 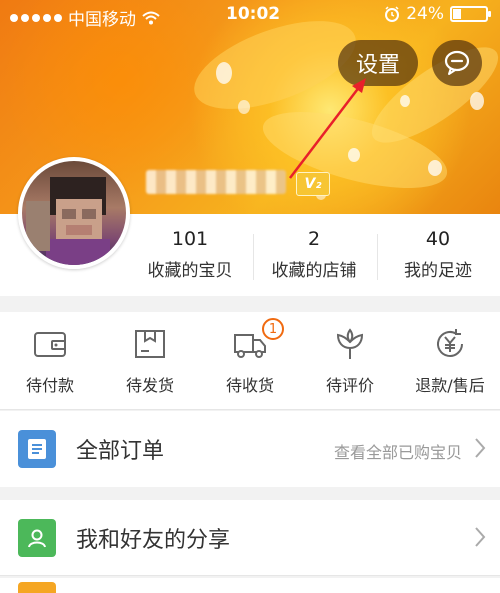 I want to click on all-orders-hint: 查看全部已购宝贝, so click(x=397, y=452).